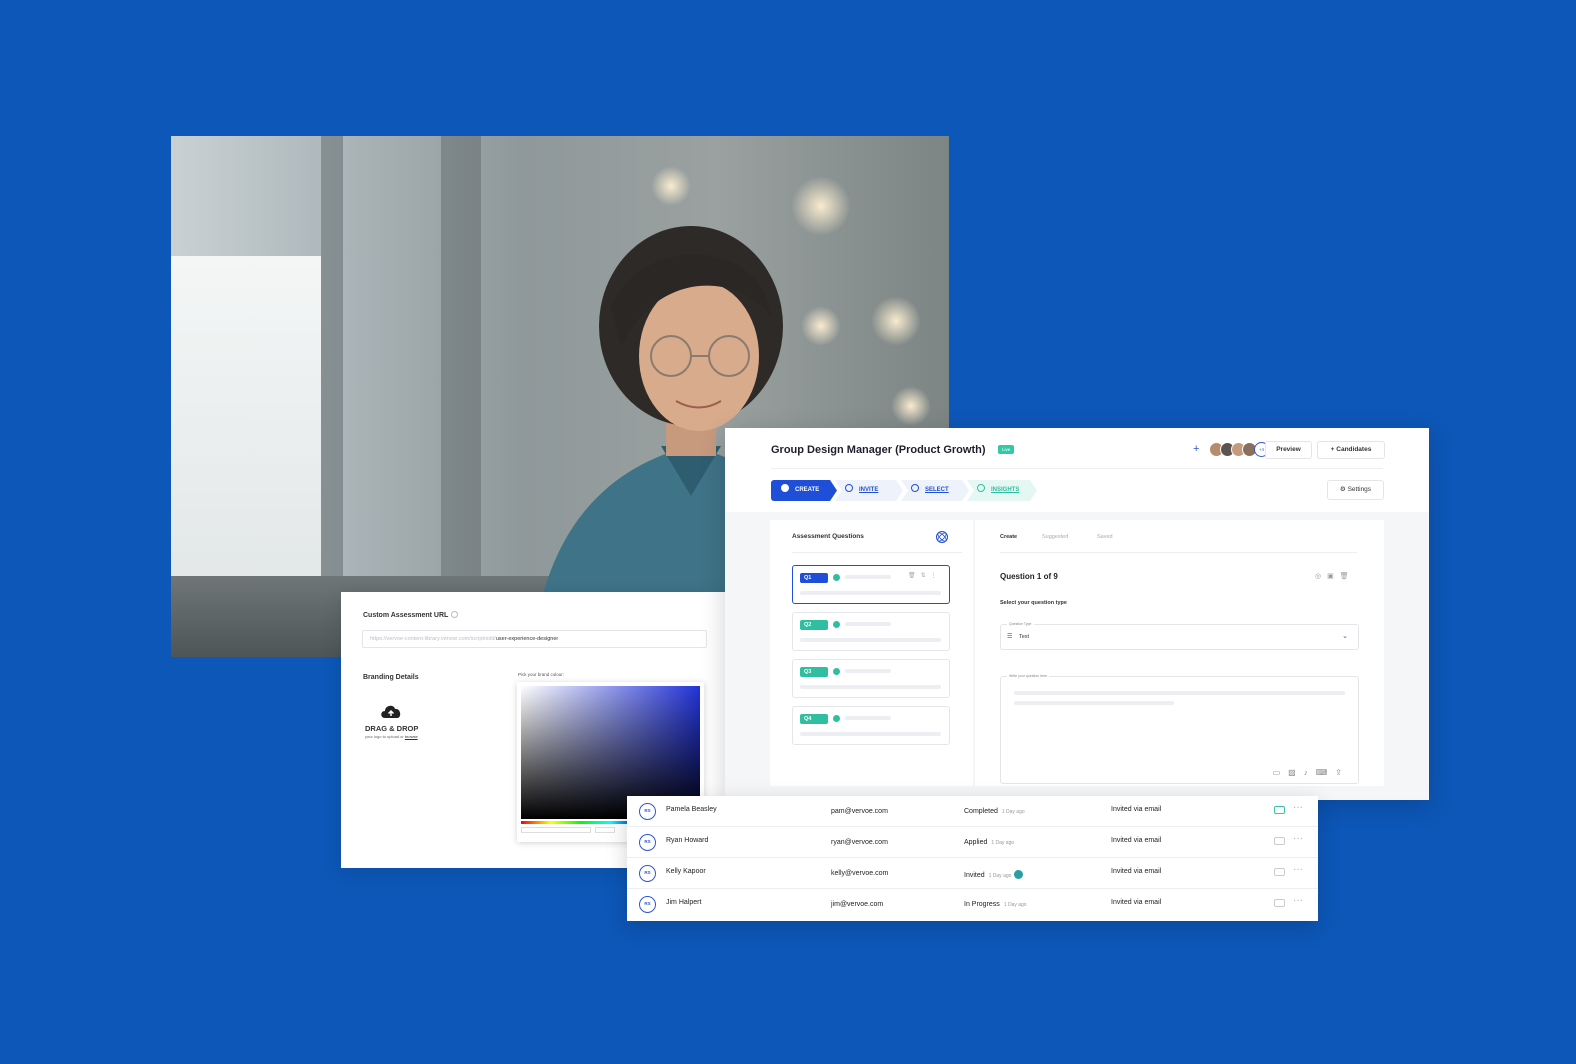  What do you see at coordinates (392, 728) in the screenshot?
I see `drag-drop-title: DRAG & DROP` at bounding box center [392, 728].